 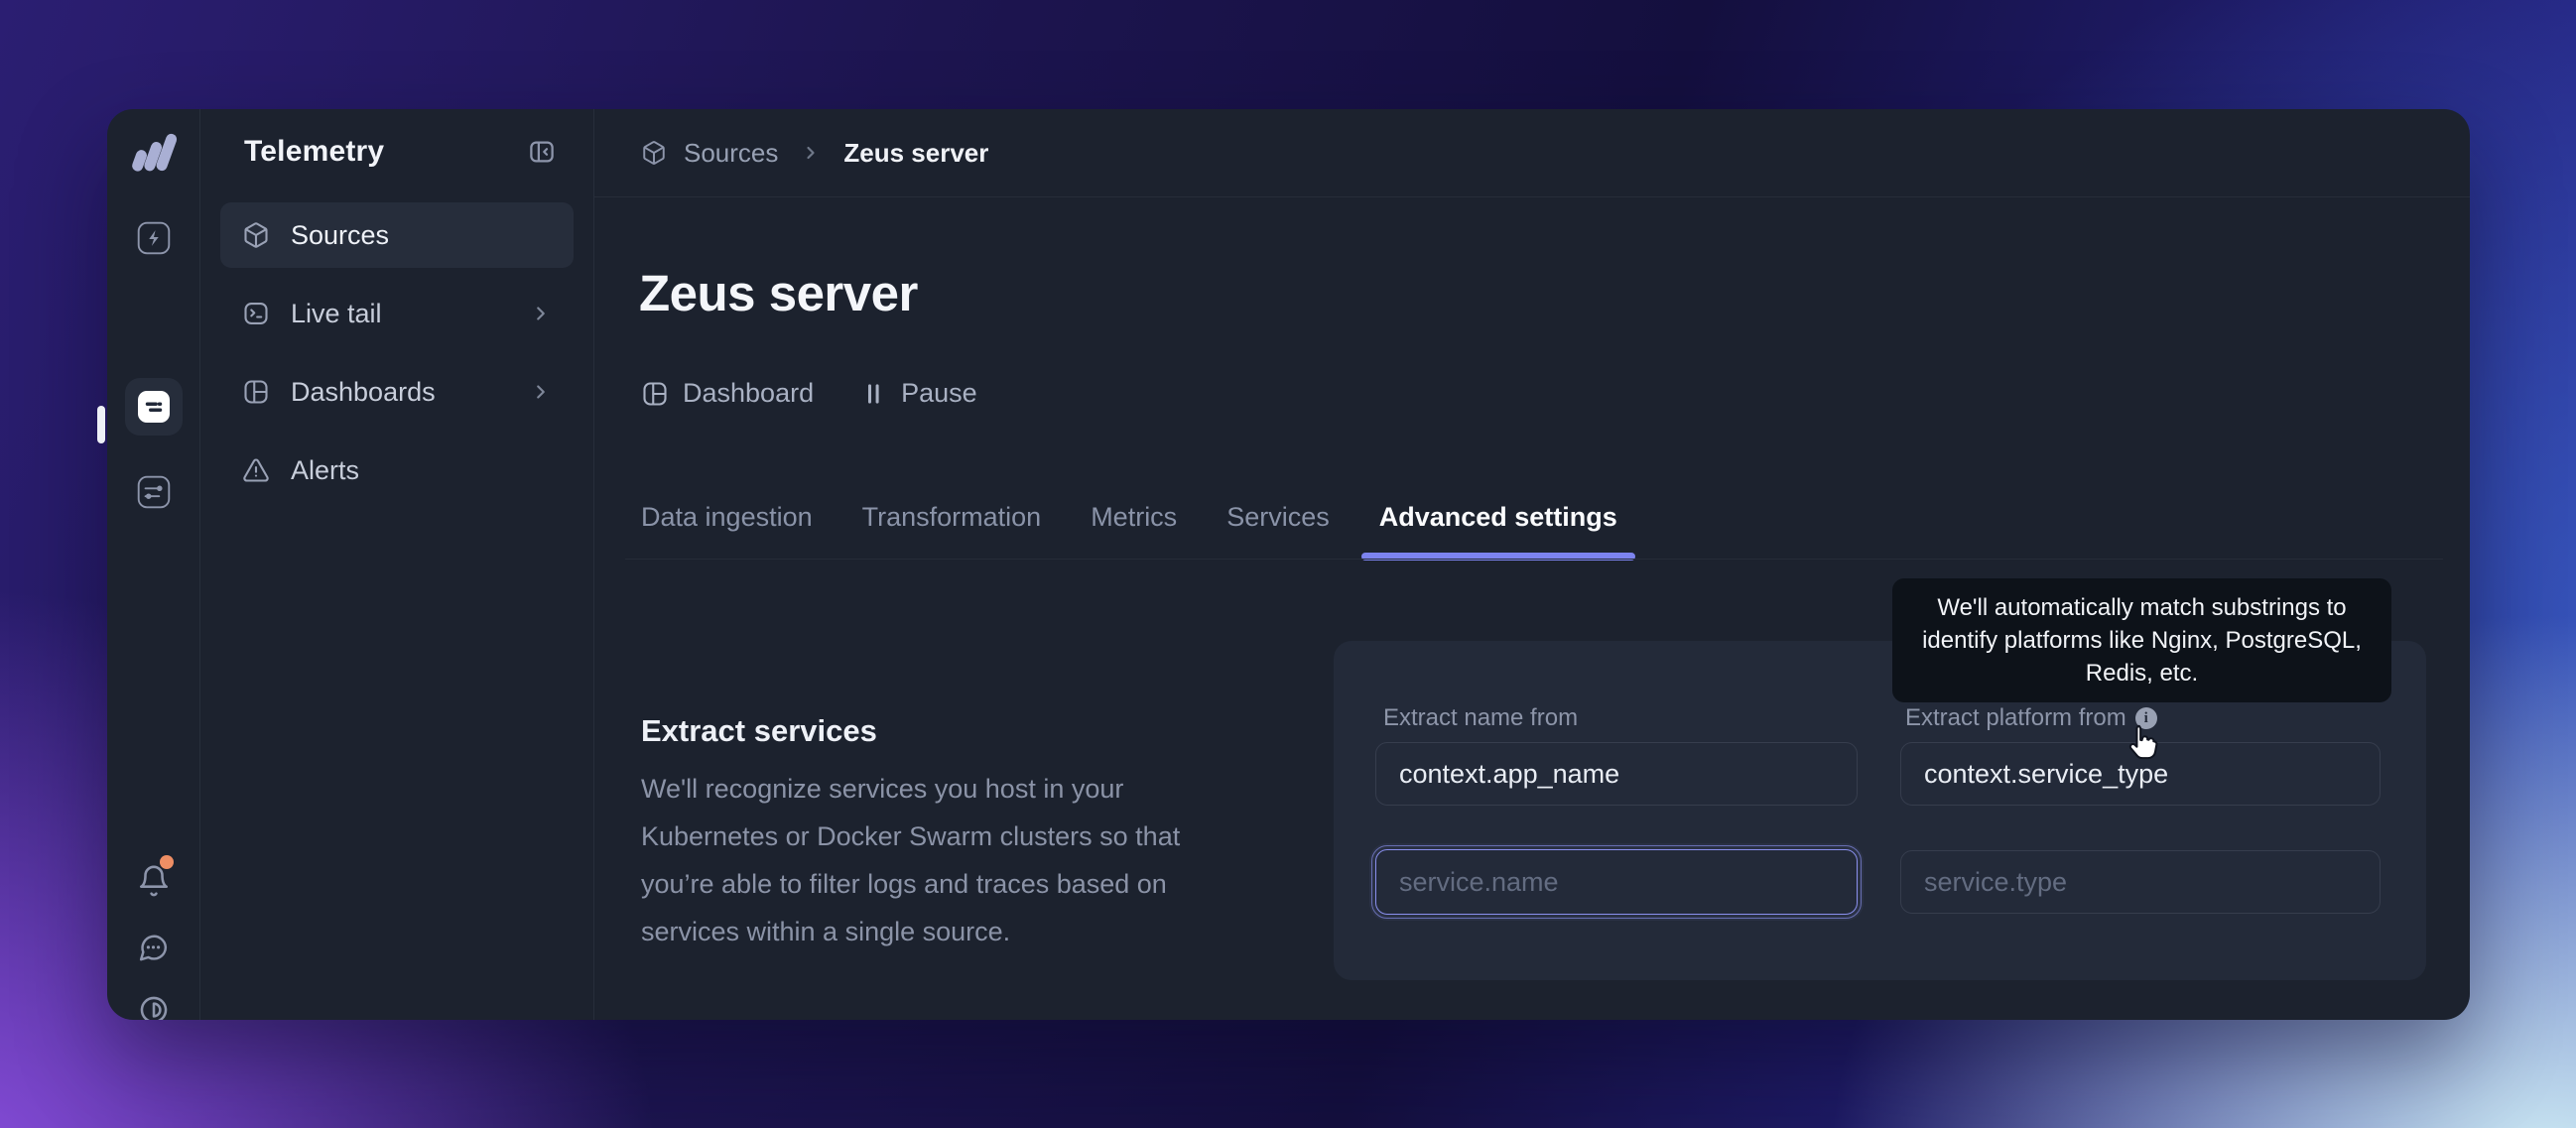 I want to click on tab-transformation: Transformation, so click(x=952, y=529).